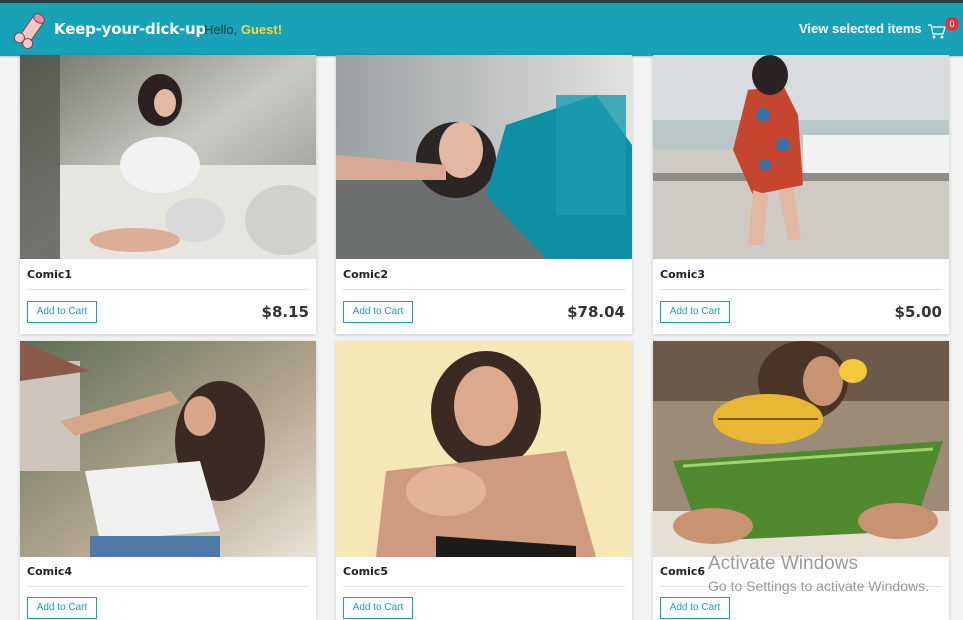 Image resolution: width=963 pixels, height=620 pixels. I want to click on product-price: $5.00, so click(918, 312).